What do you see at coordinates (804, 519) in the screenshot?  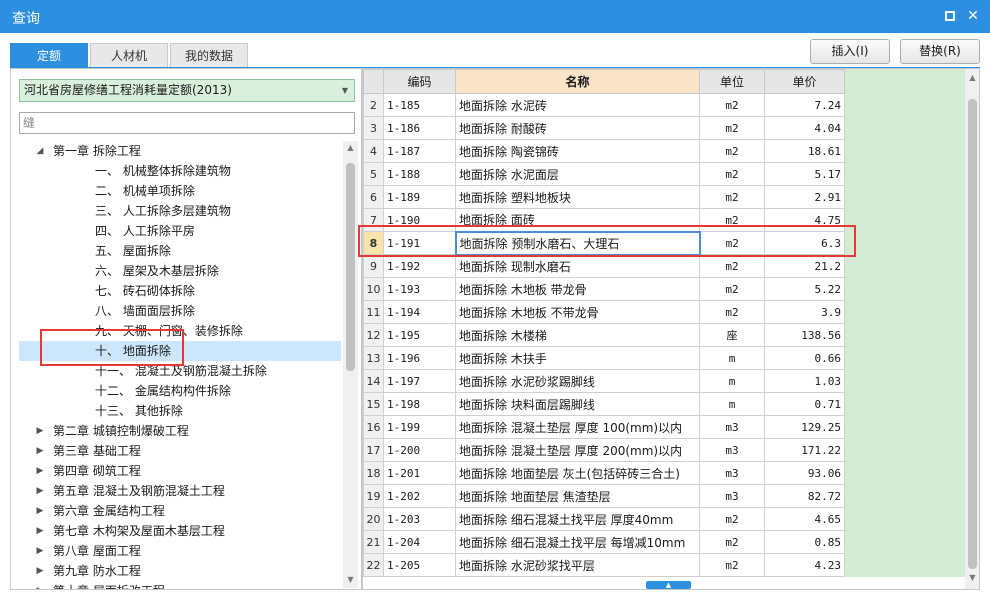 I see `price-cell: 4.65` at bounding box center [804, 519].